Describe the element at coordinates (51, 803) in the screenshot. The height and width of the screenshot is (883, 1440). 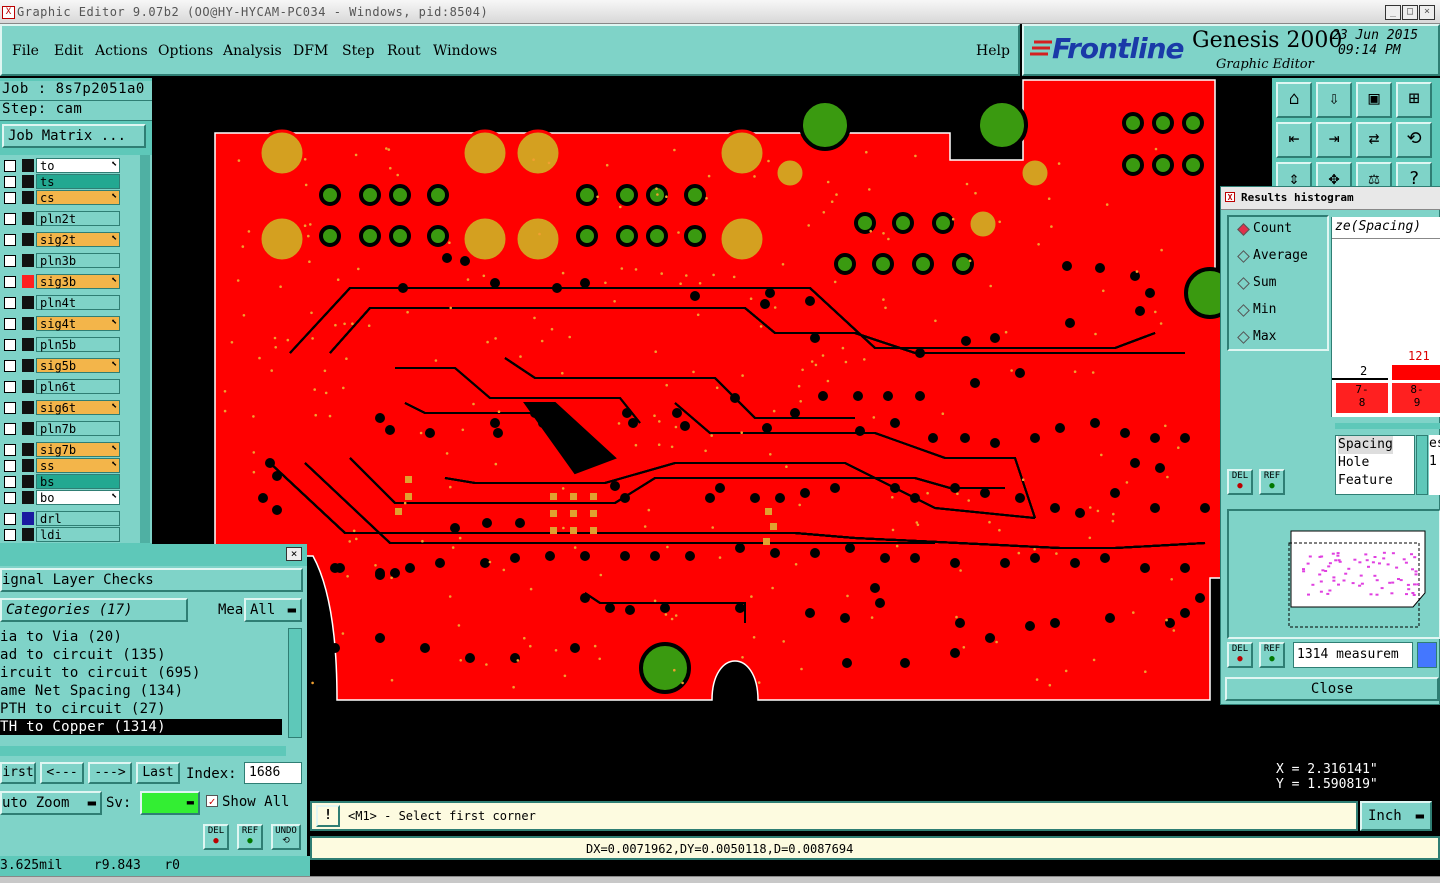
I see `zoom-mode-dropdown: uto Zoom ▬` at that location.